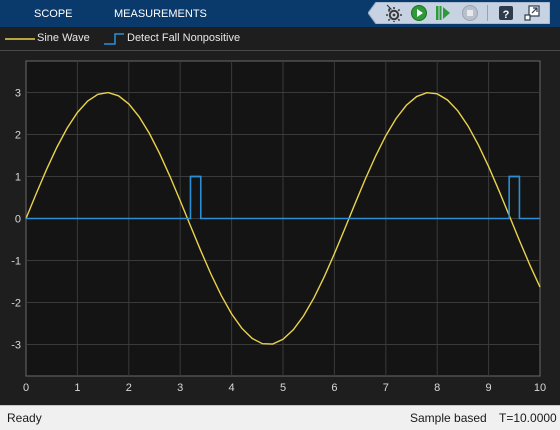  Describe the element at coordinates (63, 38) in the screenshot. I see `legend-label-sine-wave: Sine Wave` at that location.